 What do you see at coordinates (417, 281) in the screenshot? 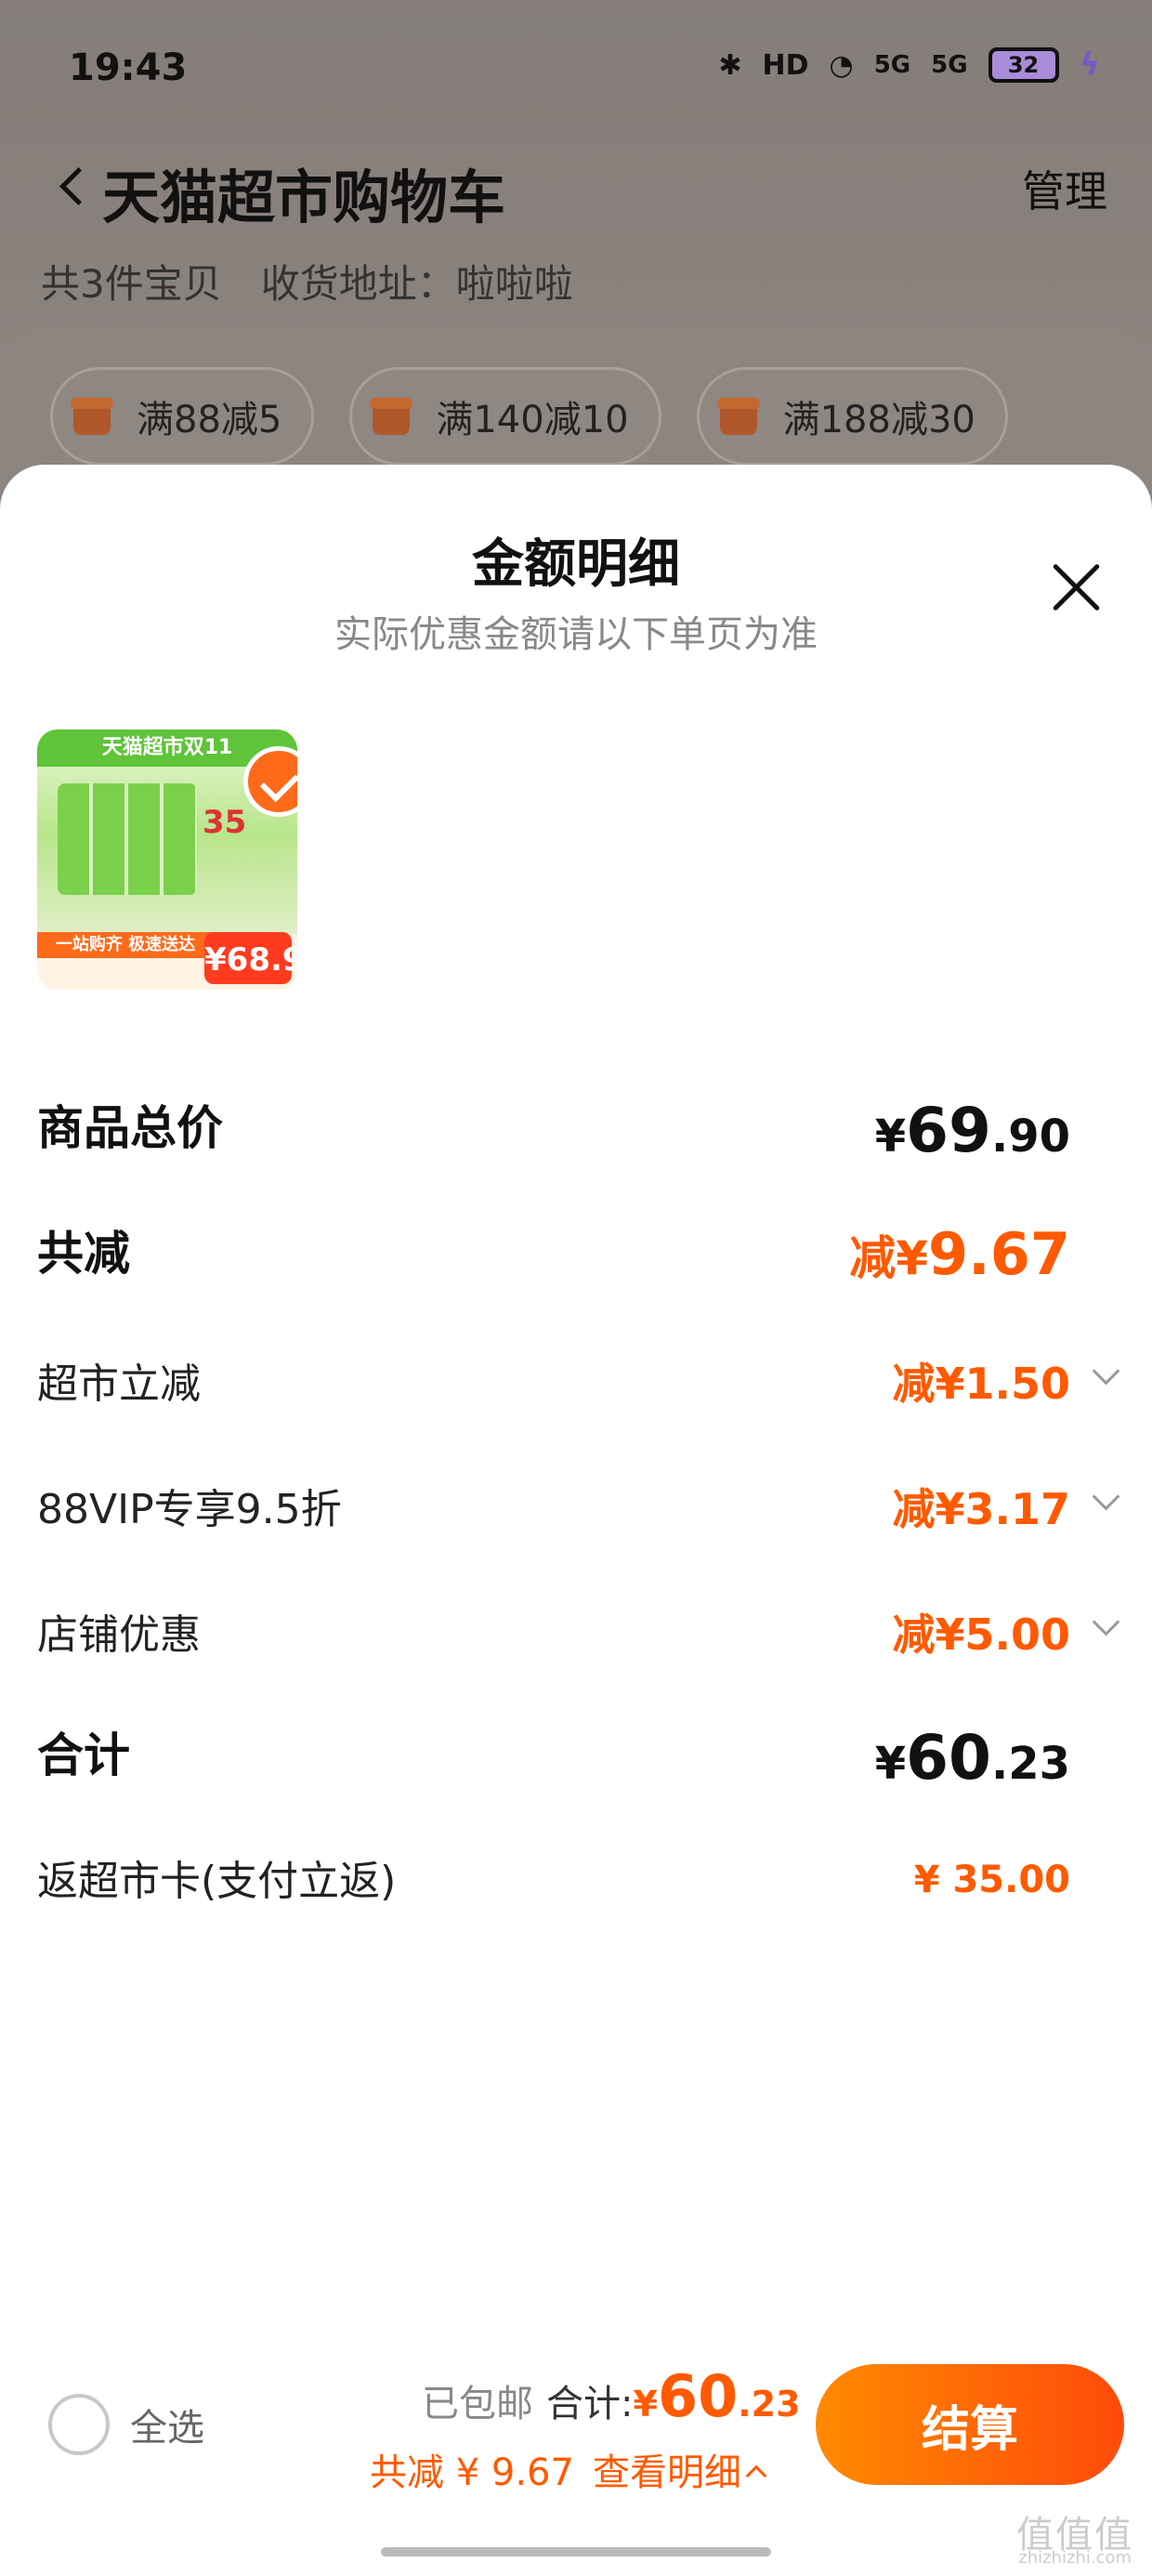
I see `delivery-address: 收货地址：啦啦啦` at bounding box center [417, 281].